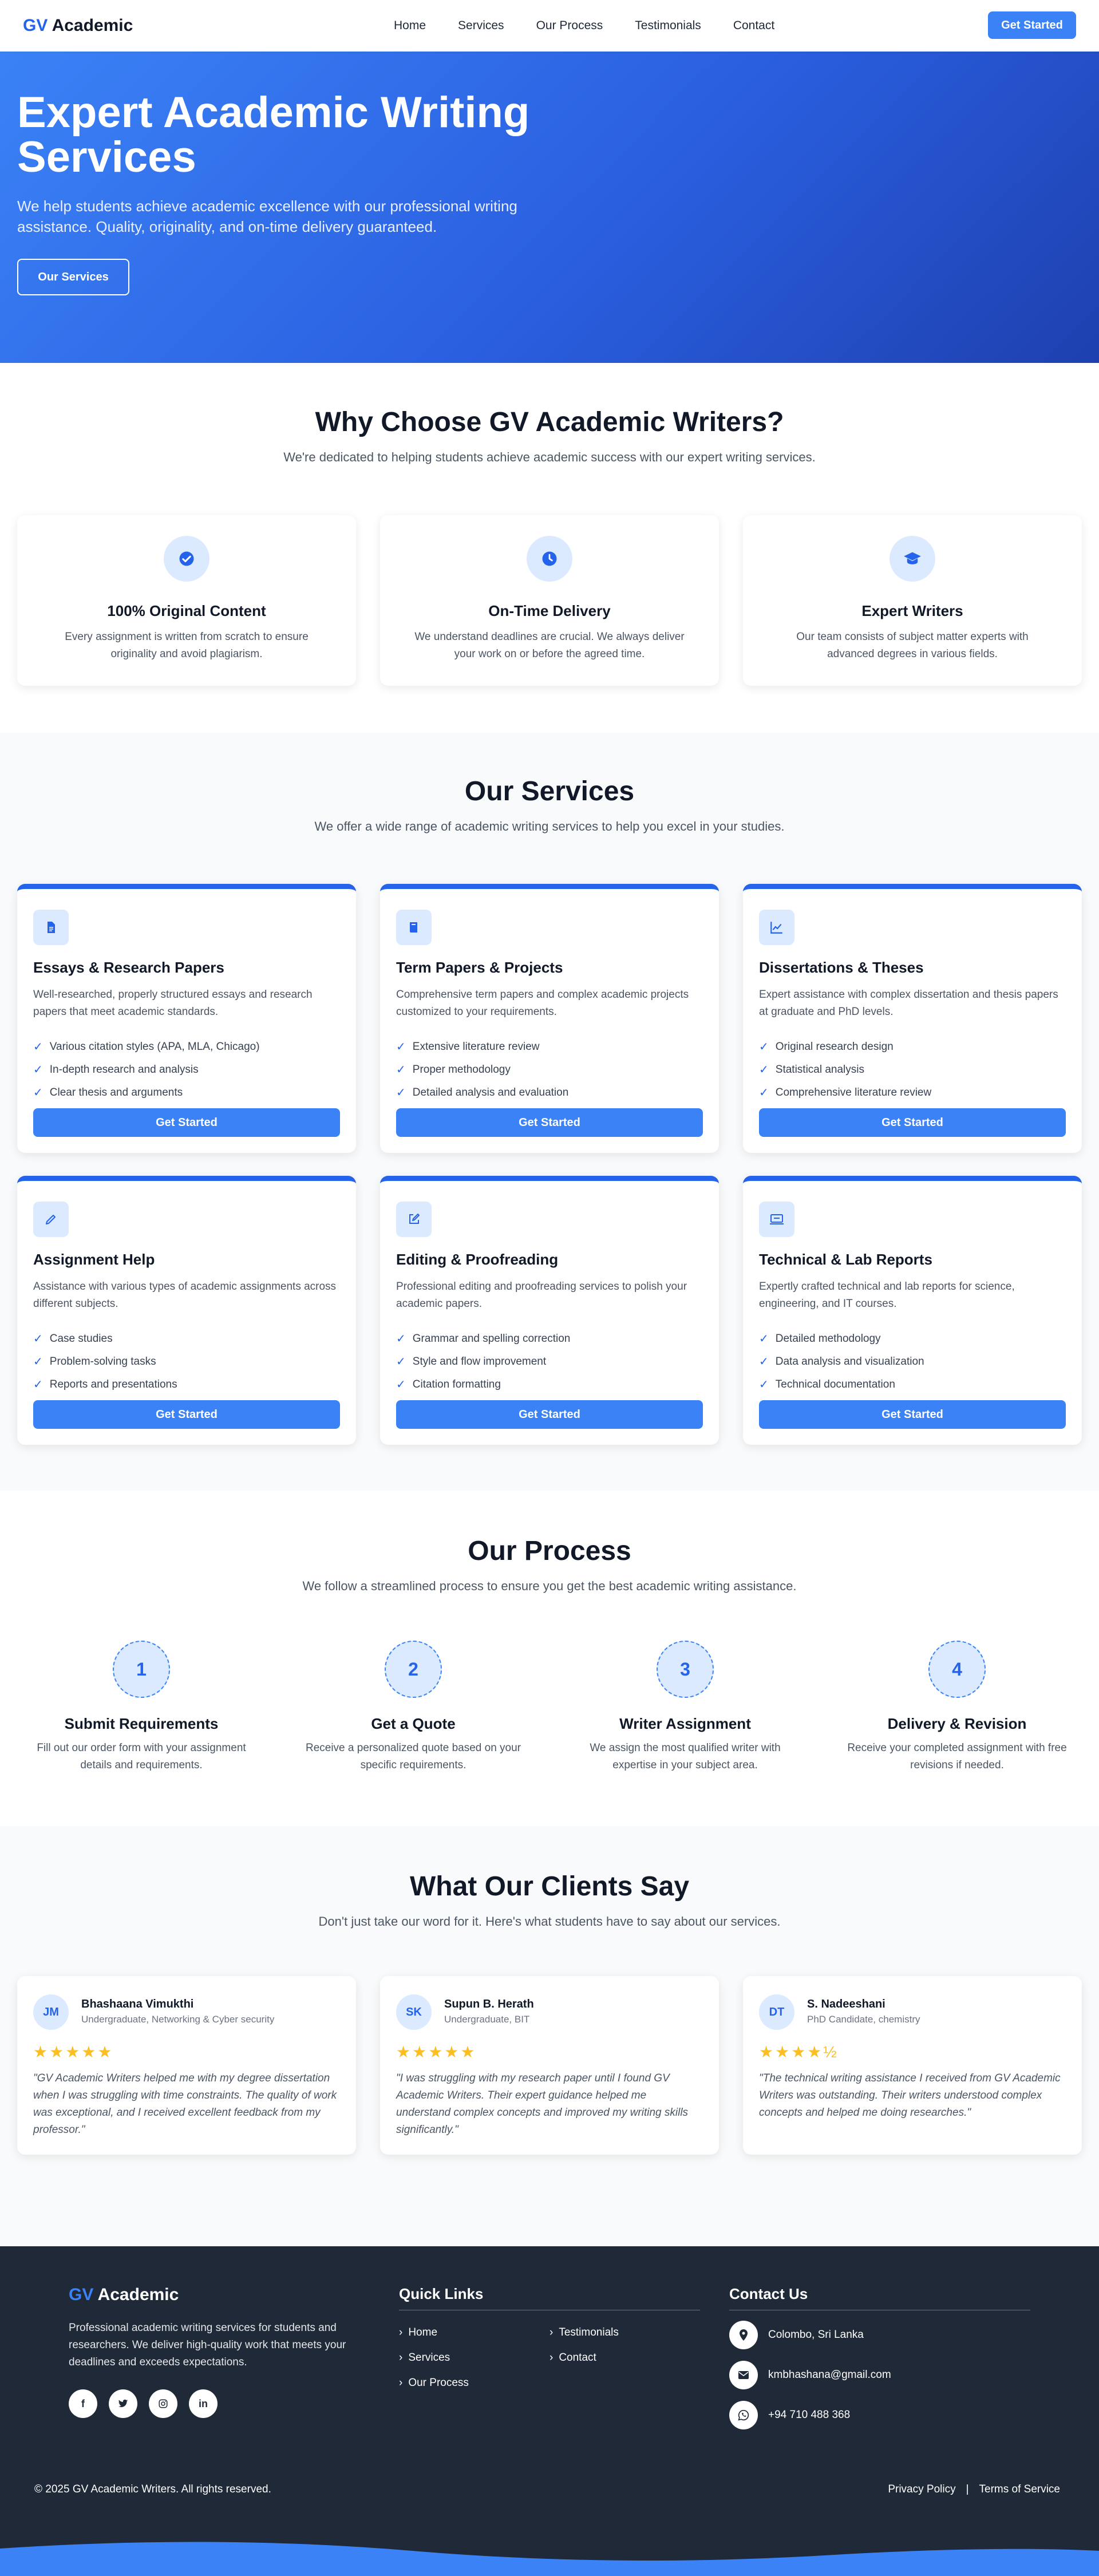 The image size is (1099, 2576). Describe the element at coordinates (81, 1339) in the screenshot. I see `feature-text: Case studies` at that location.